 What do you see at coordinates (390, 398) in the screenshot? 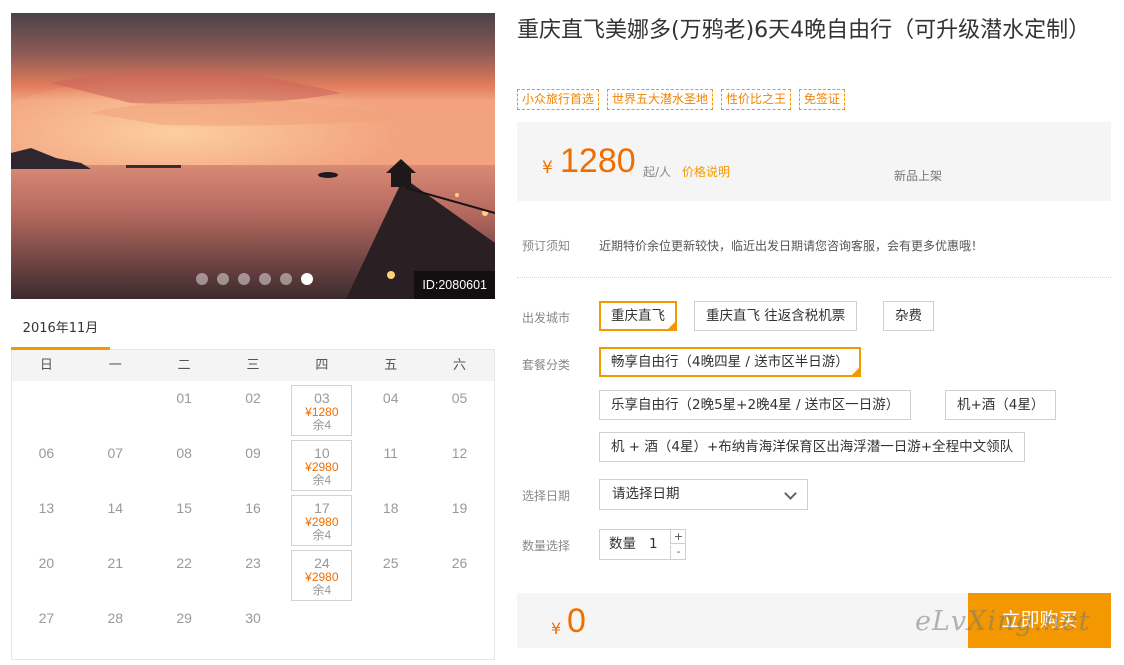
I see `day-number: 04` at bounding box center [390, 398].